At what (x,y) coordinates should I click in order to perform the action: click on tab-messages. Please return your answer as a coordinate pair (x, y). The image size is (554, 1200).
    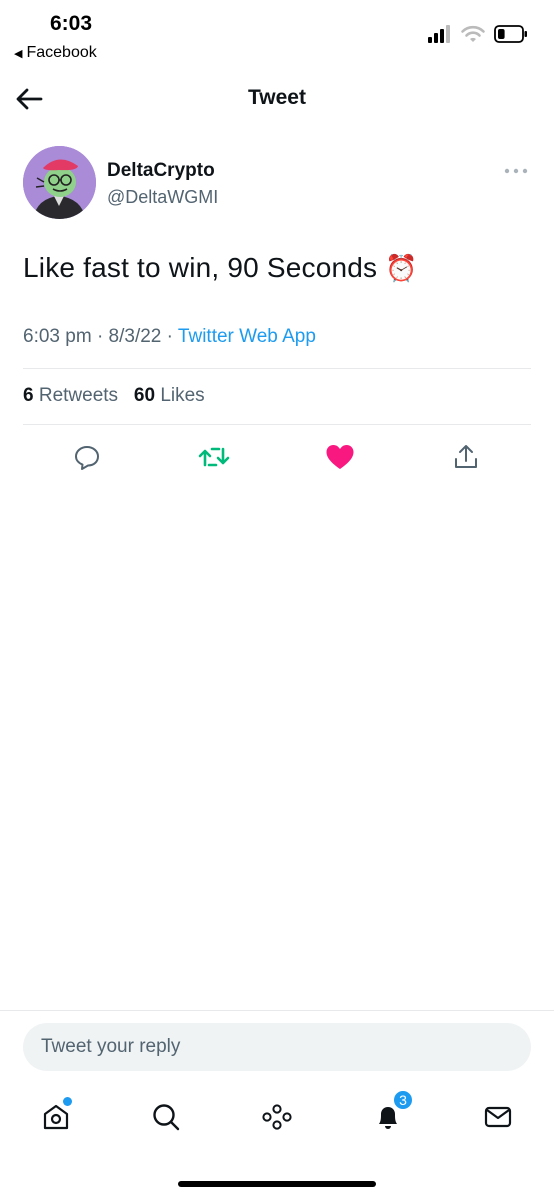
    Looking at the image, I should click on (498, 1117).